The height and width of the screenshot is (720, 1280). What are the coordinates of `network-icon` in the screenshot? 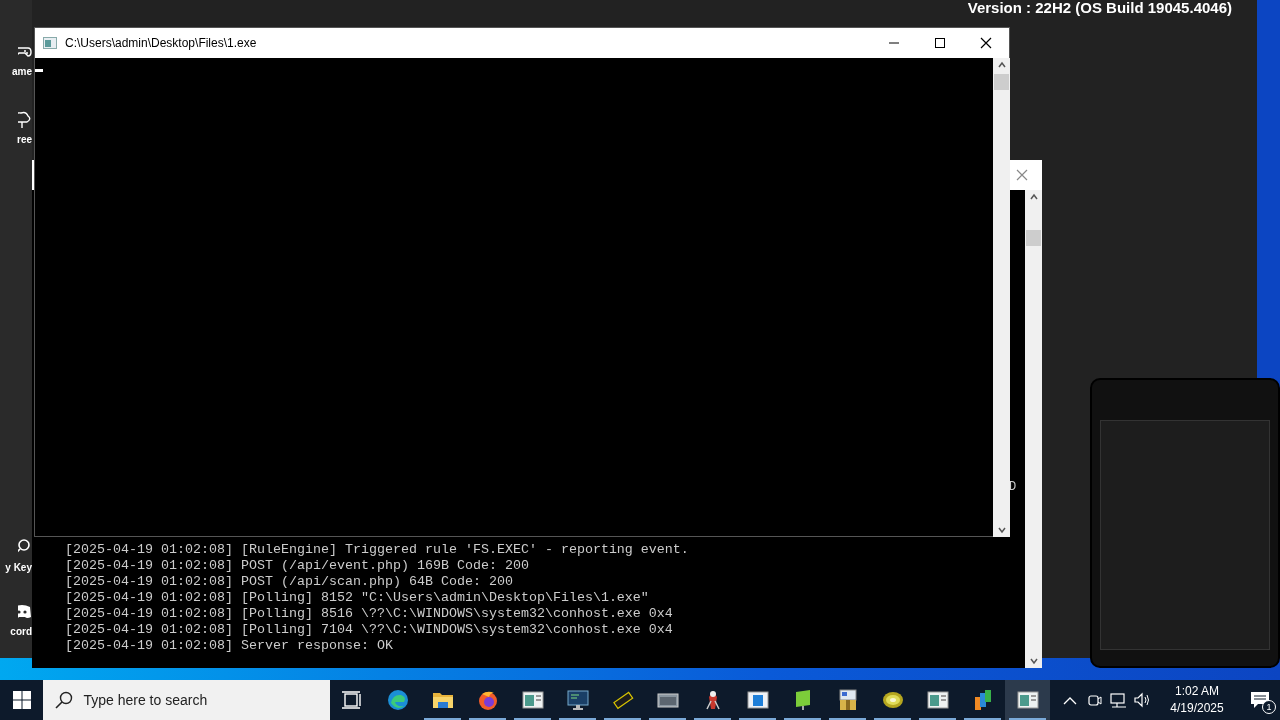 It's located at (1118, 700).